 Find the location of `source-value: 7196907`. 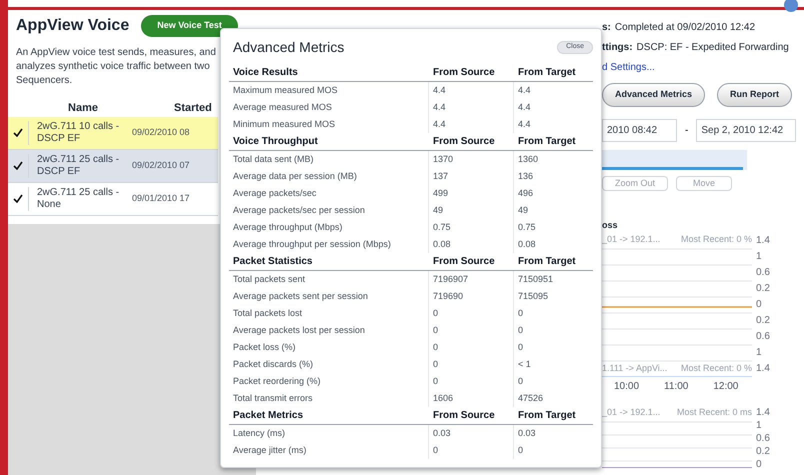

source-value: 7196907 is located at coordinates (471, 279).